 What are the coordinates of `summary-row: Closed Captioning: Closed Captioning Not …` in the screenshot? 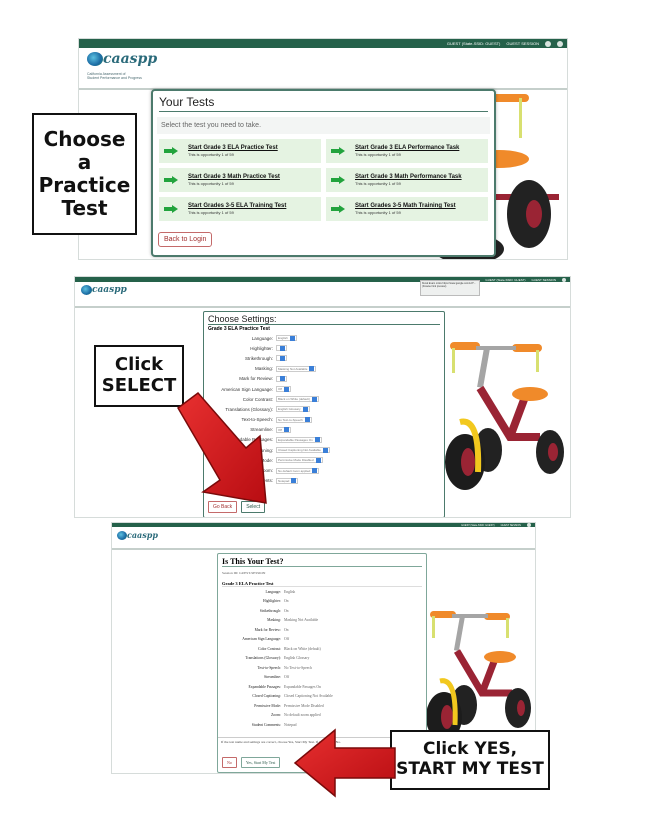 It's located at (322, 697).